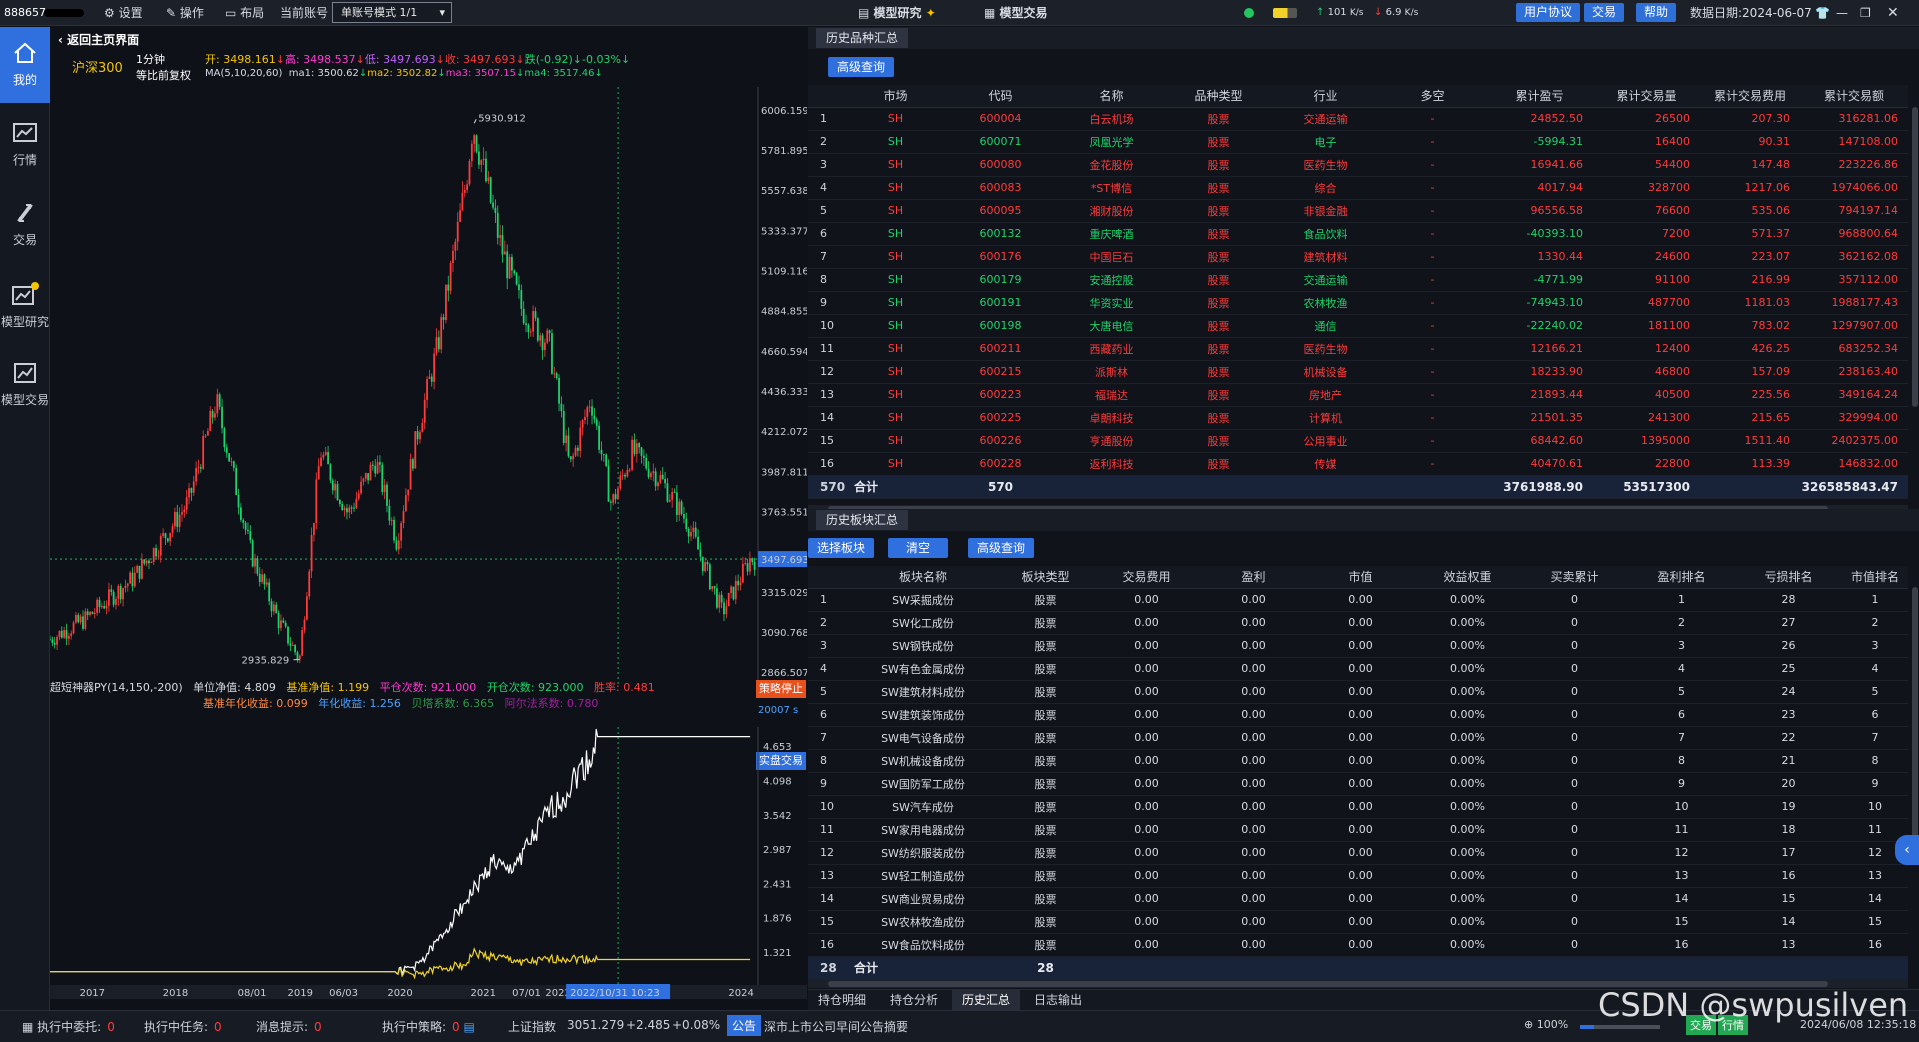 This screenshot has height=1042, width=1919. I want to click on symbols-advanced-query-button: 高级查询, so click(861, 67).